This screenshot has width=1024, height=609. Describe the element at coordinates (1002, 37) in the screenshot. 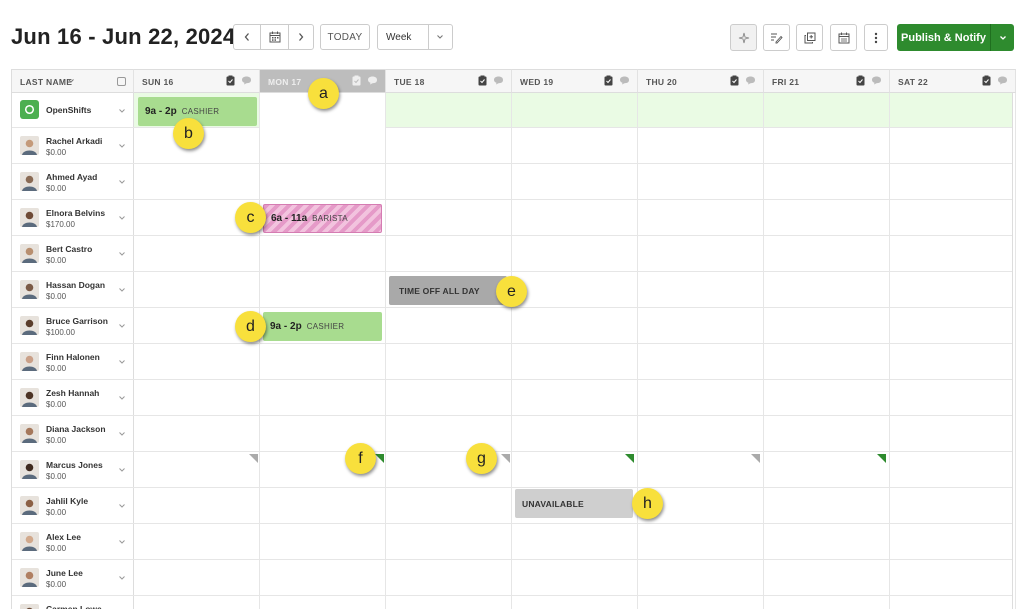

I see `publish-dropdown-button` at that location.